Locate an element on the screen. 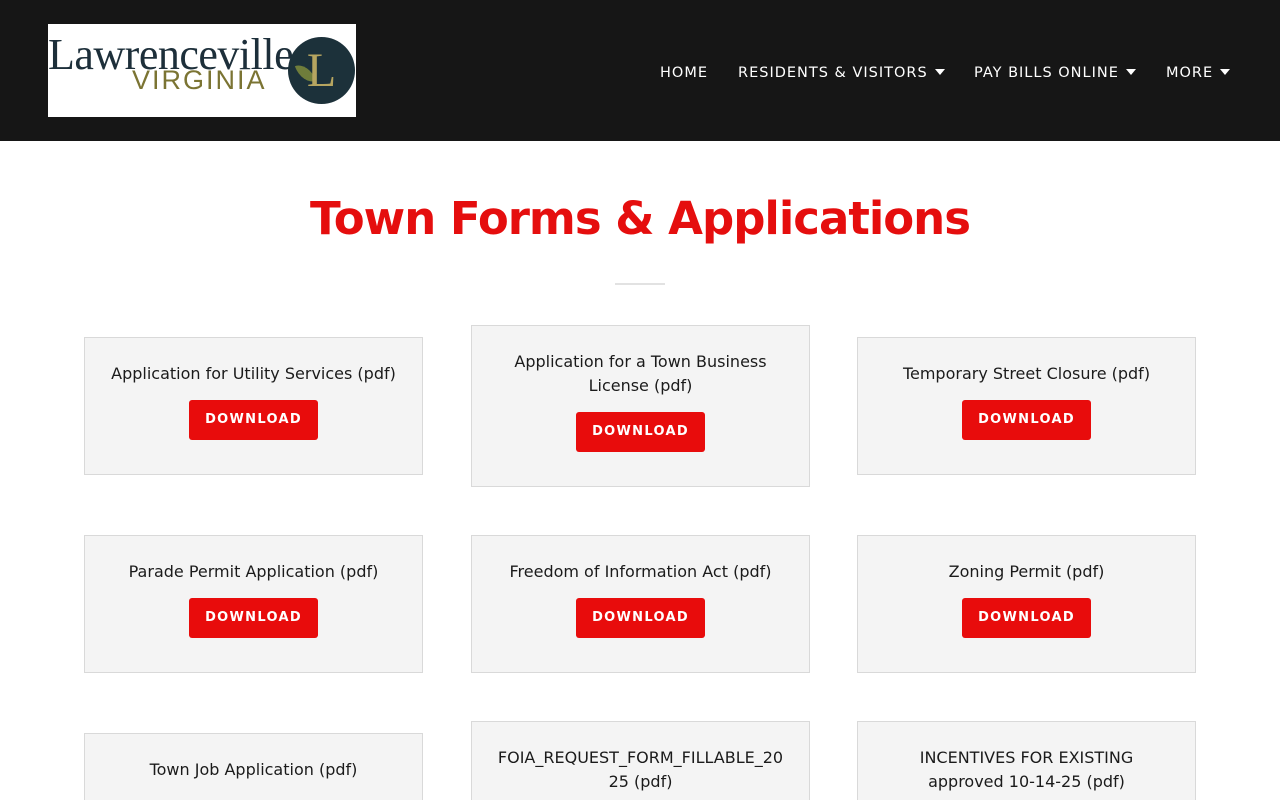 This screenshot has width=1280, height=800. nav-item-pay-bills-online: PAY BILLS ONLINE is located at coordinates (1055, 73).